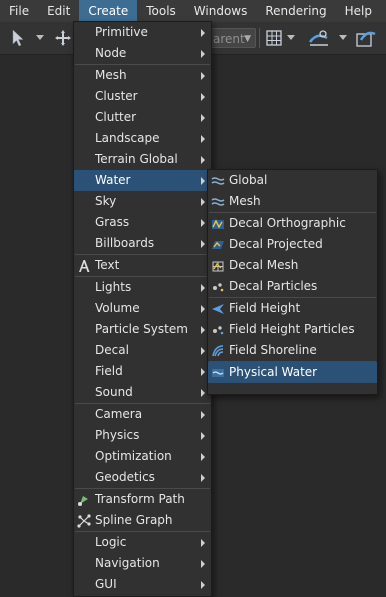 This screenshot has height=597, width=386. Describe the element at coordinates (142, 520) in the screenshot. I see `create-item-spline-graph: Spline Graph` at that location.